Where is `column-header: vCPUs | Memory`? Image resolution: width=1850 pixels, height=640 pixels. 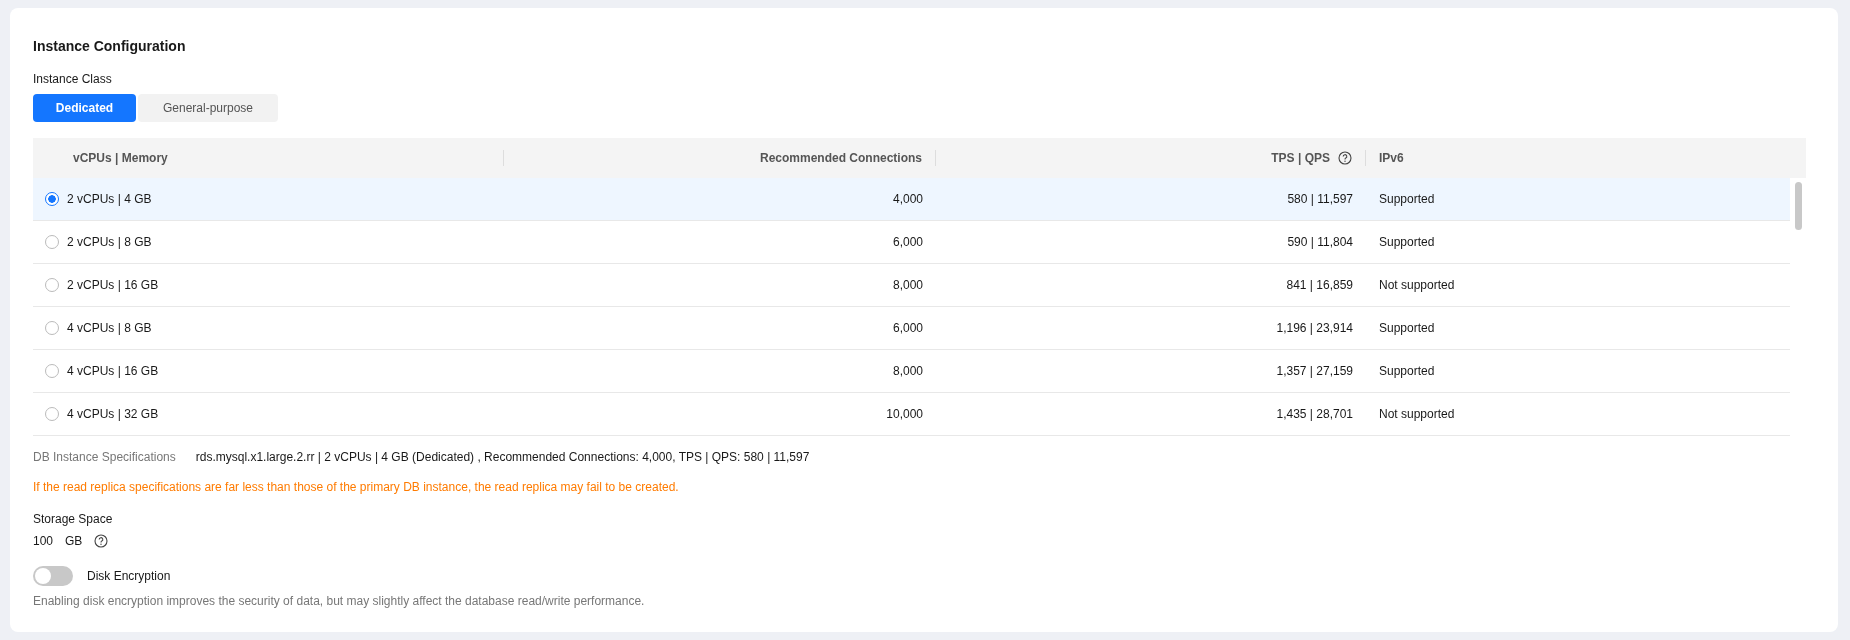
column-header: vCPUs | Memory is located at coordinates (120, 158).